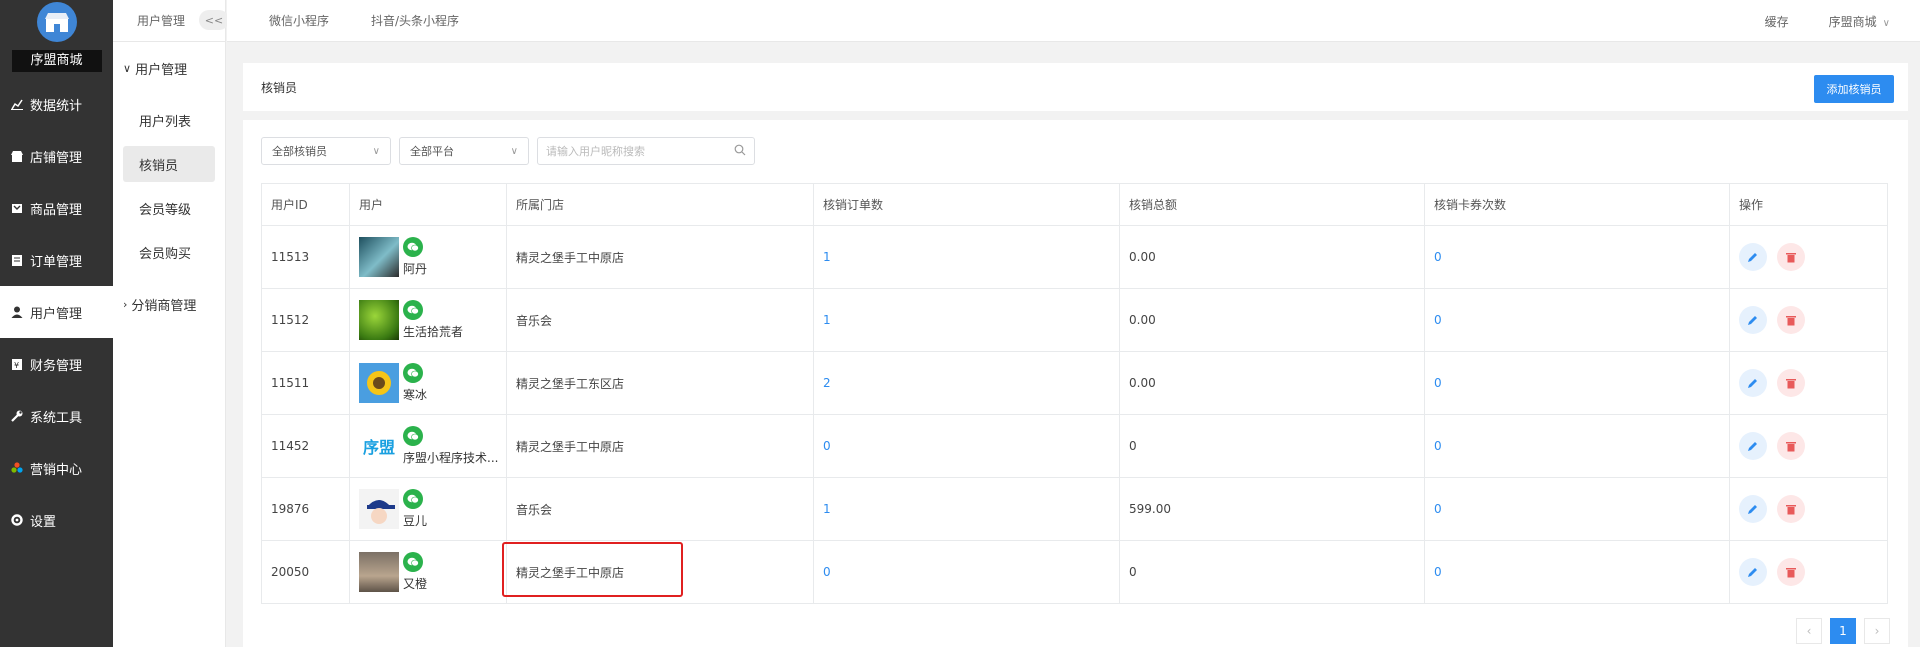 This screenshot has height=647, width=1920. What do you see at coordinates (1843, 631) in the screenshot?
I see `page-number-button: 1` at bounding box center [1843, 631].